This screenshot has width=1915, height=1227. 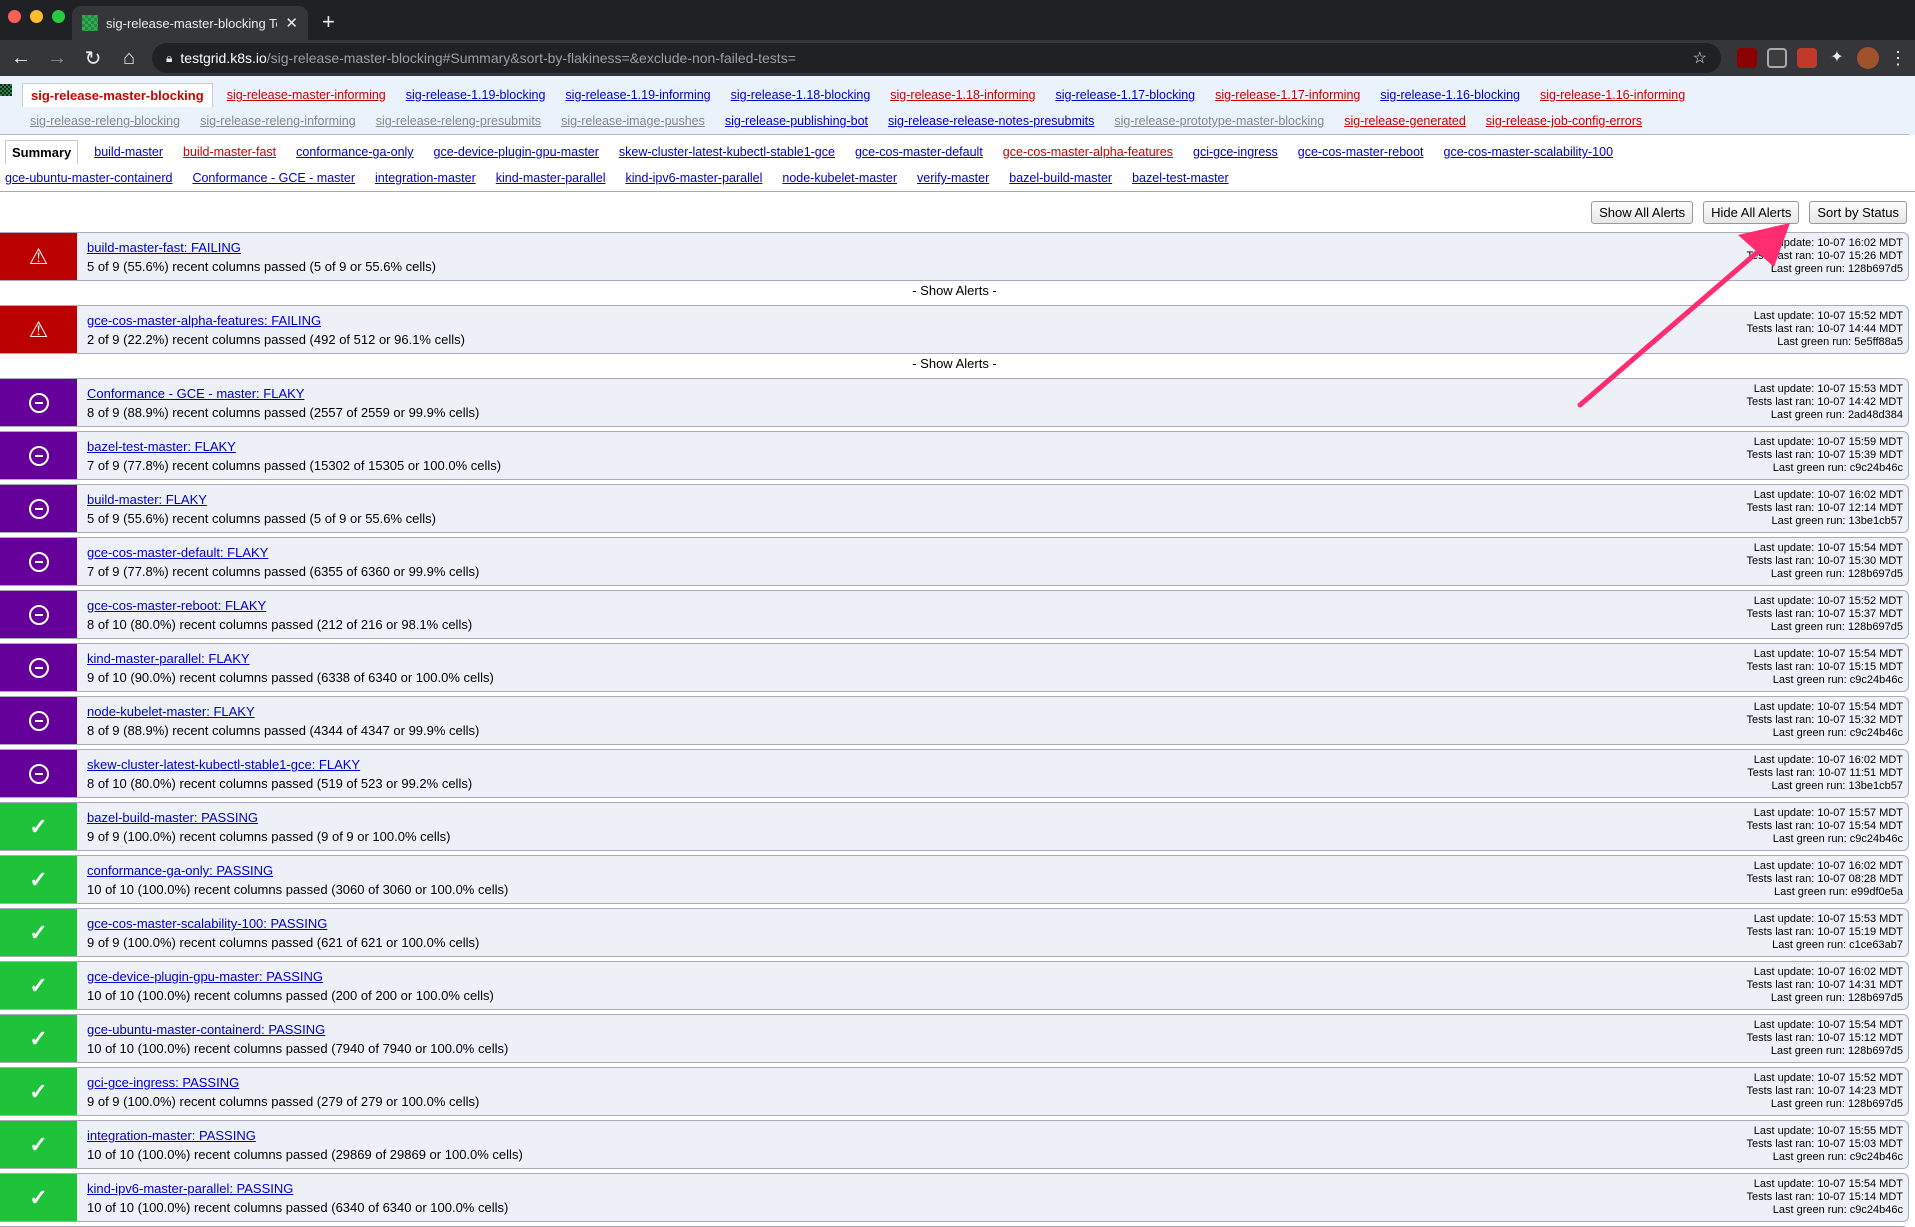 I want to click on dashboard-tab-link: kind-ipv6-master-parallel, so click(x=694, y=178).